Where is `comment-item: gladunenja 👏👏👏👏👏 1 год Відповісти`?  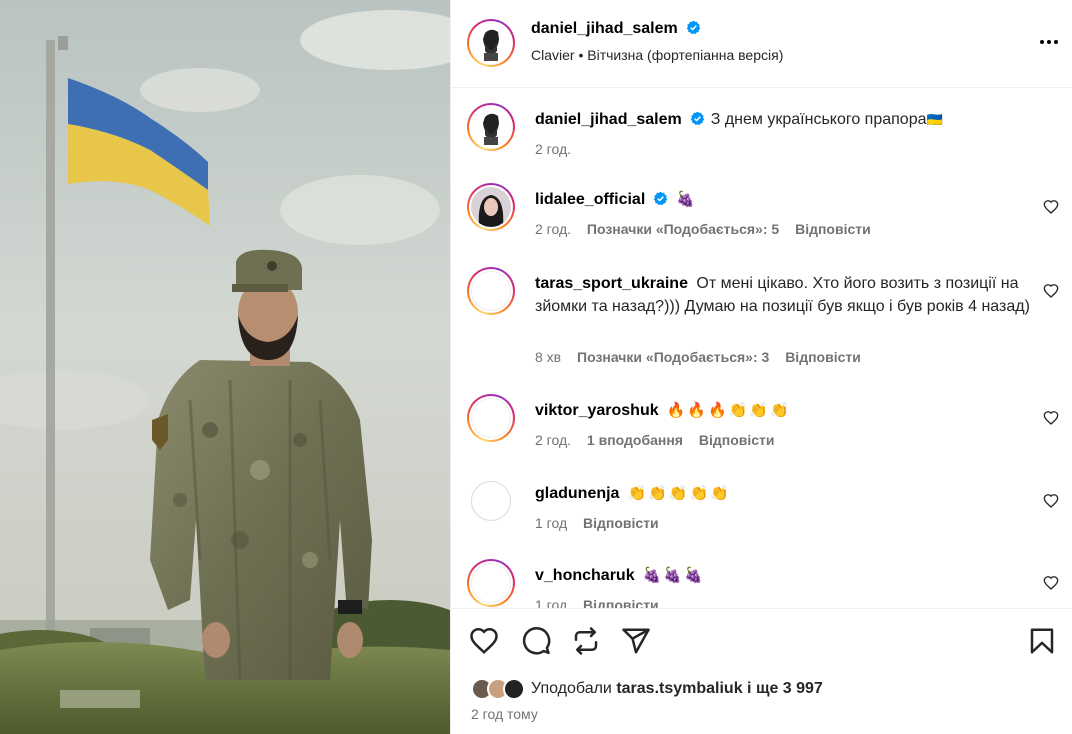 comment-item: gladunenja 👏👏👏👏👏 1 год Відповісти is located at coordinates (761, 507).